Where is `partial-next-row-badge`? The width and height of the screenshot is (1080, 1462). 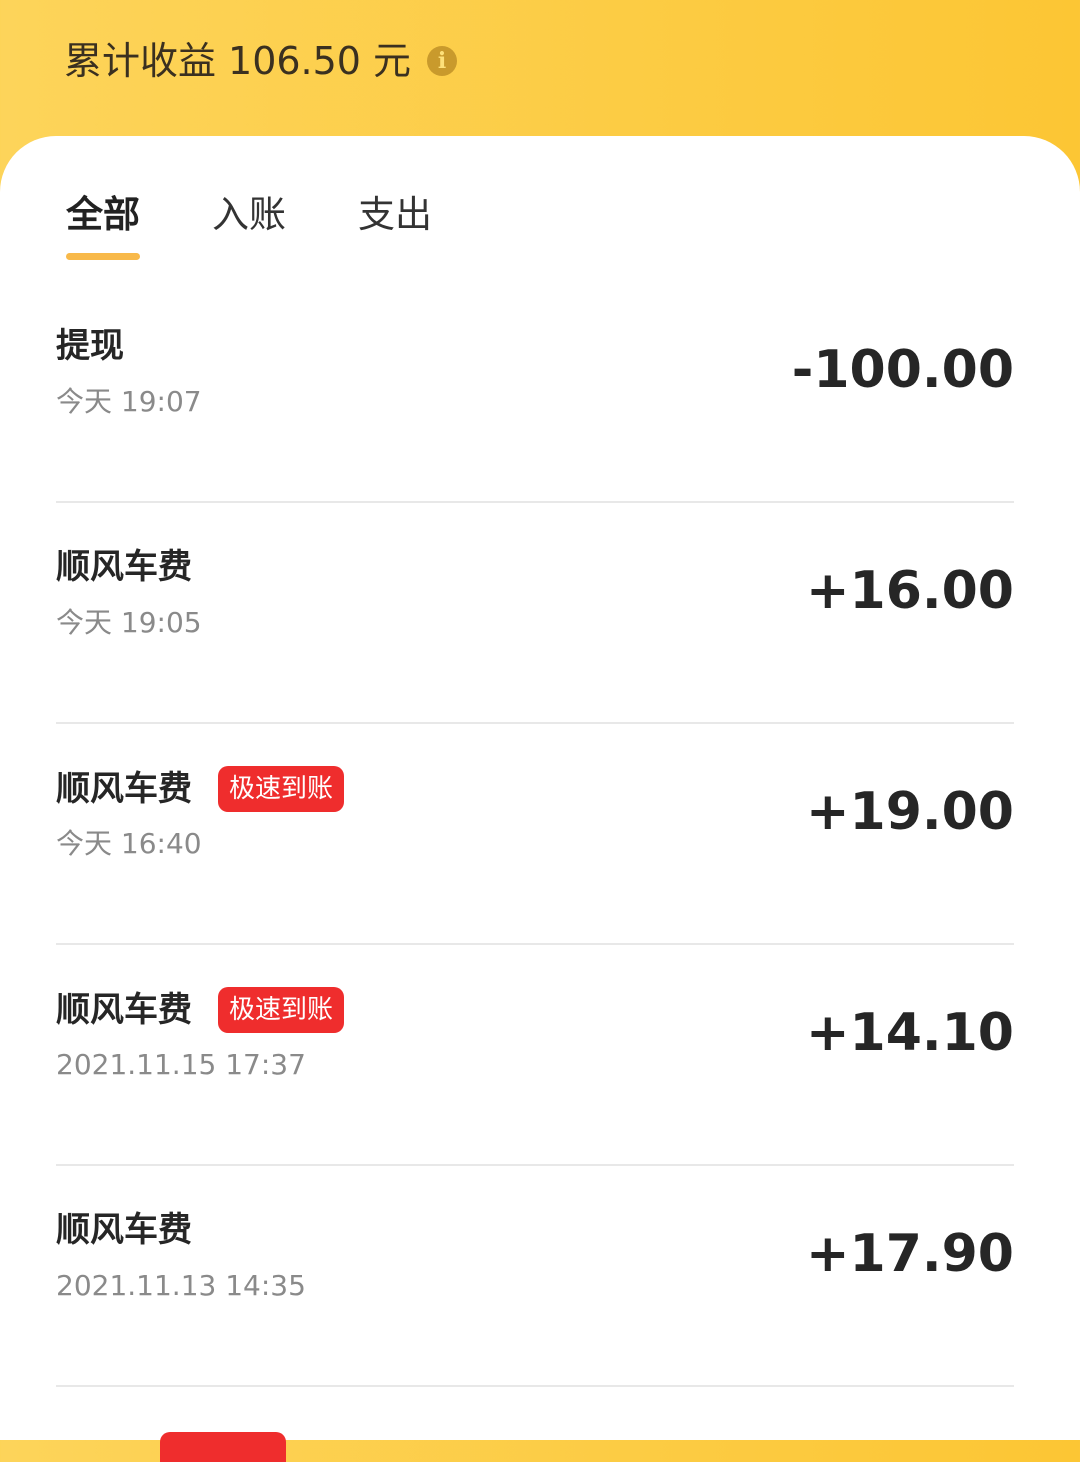 partial-next-row-badge is located at coordinates (223, 1447).